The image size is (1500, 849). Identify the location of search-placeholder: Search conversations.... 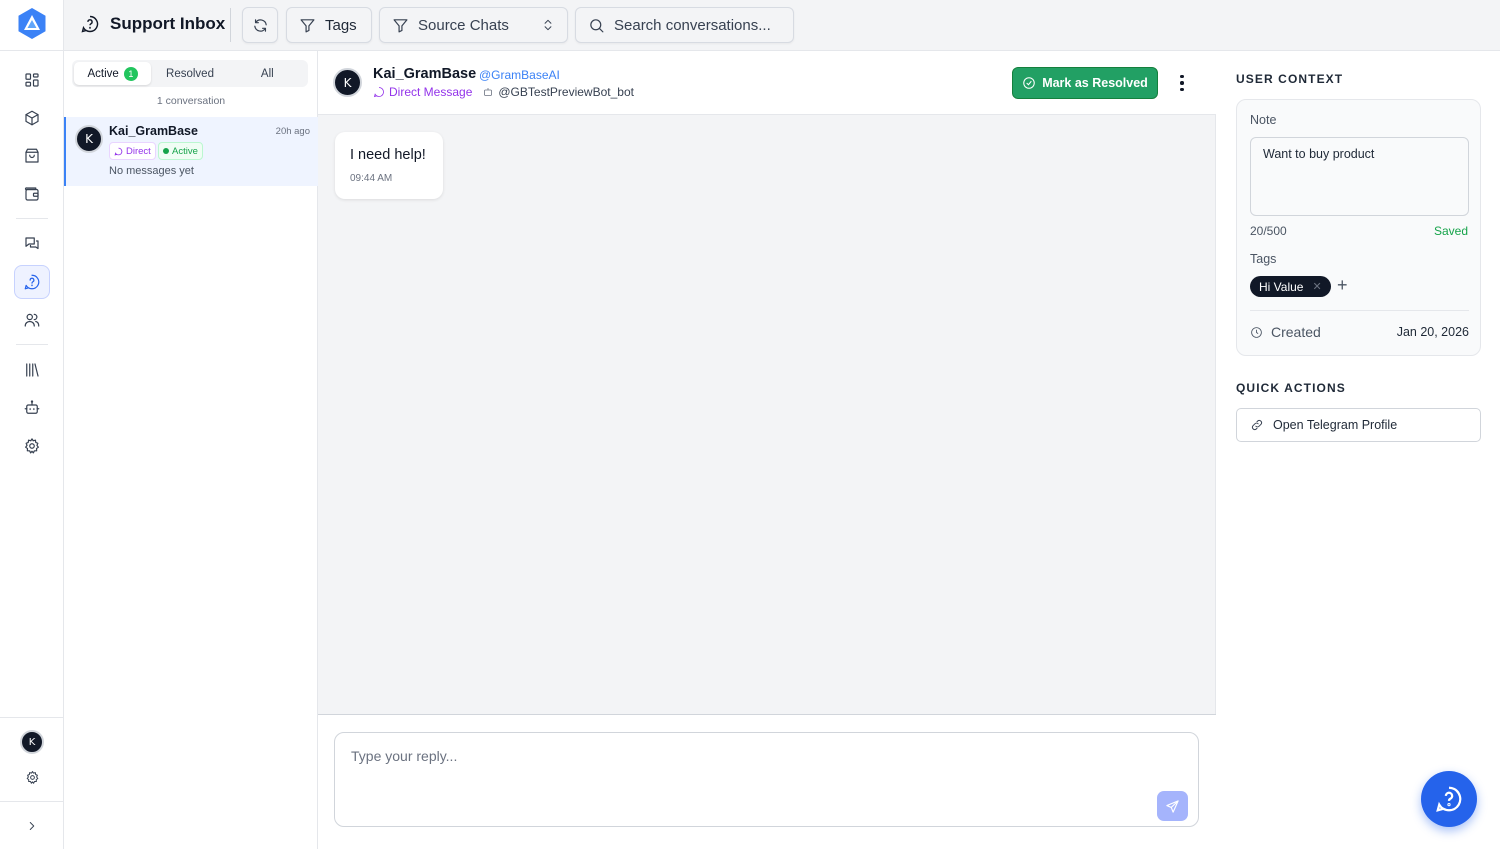
(692, 25).